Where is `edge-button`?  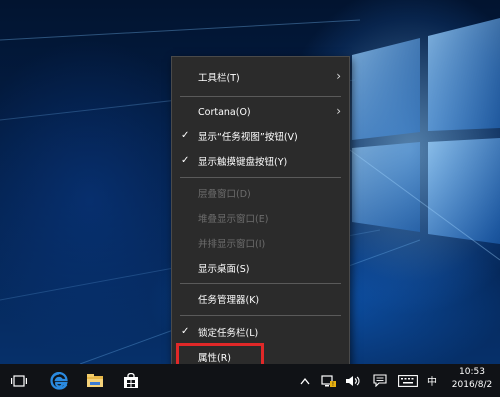 edge-button is located at coordinates (59, 380).